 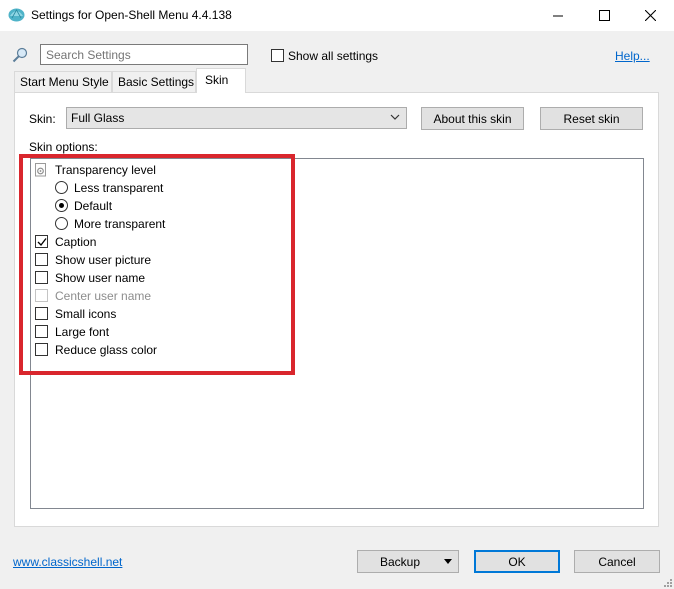 I want to click on show-user-picture-checkbox, so click(x=41, y=259).